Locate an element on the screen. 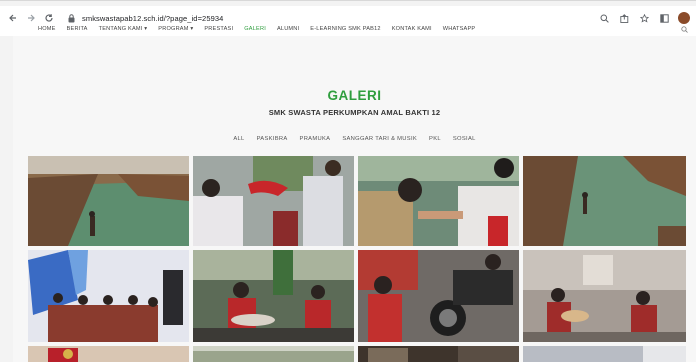 The height and width of the screenshot is (362, 696). photo-flag-ceremony is located at coordinates (273, 201).